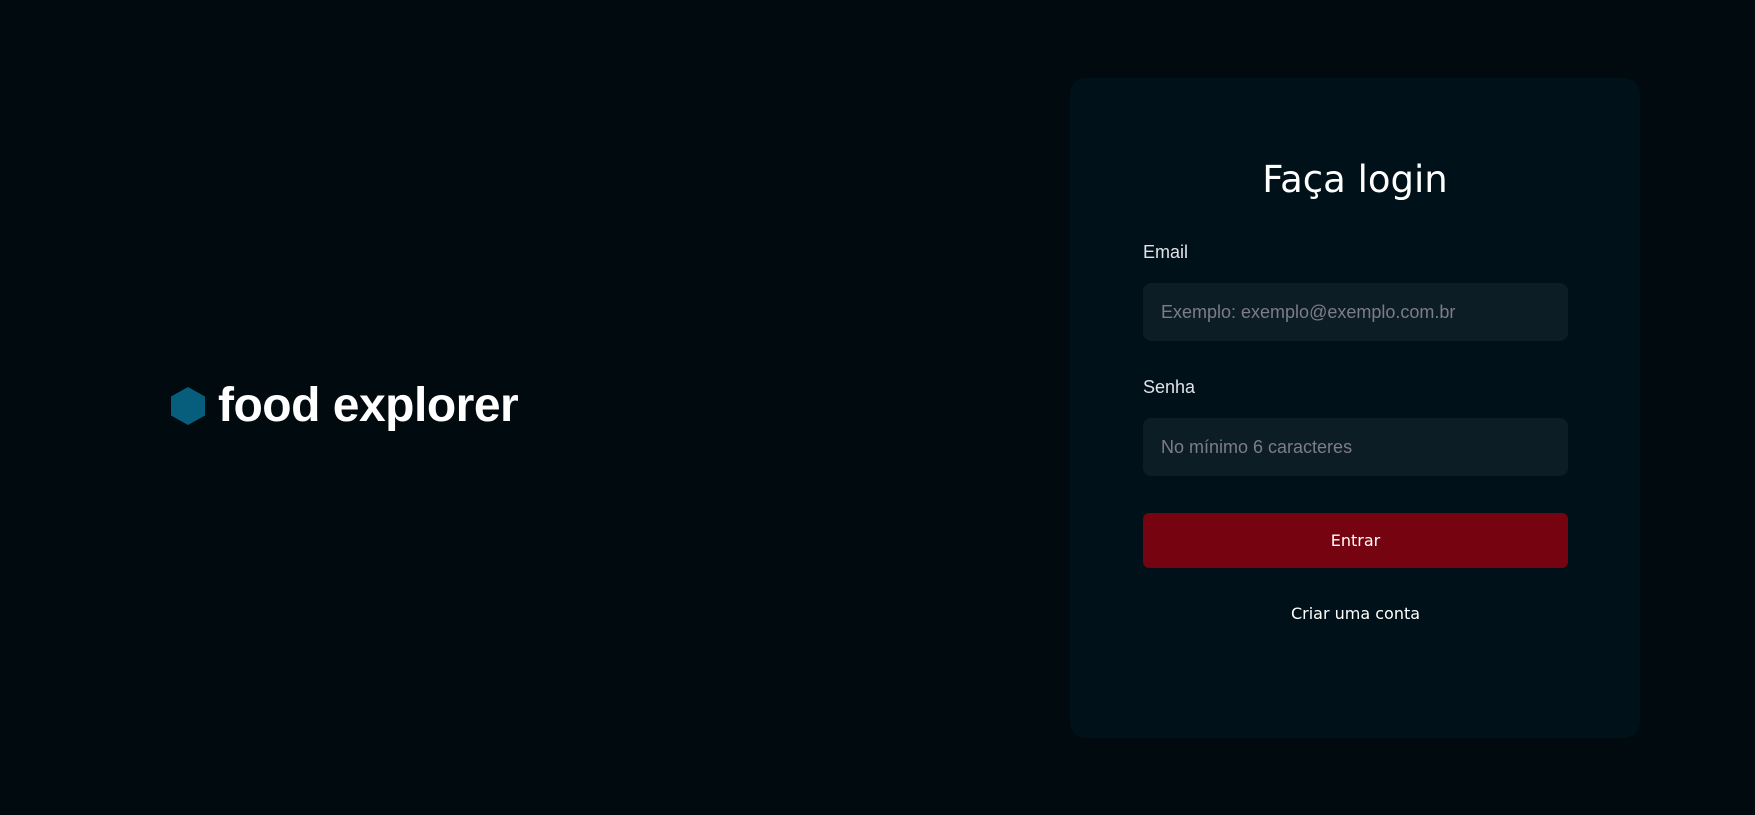 The width and height of the screenshot is (1755, 815). I want to click on page-title: Faça login, so click(1355, 179).